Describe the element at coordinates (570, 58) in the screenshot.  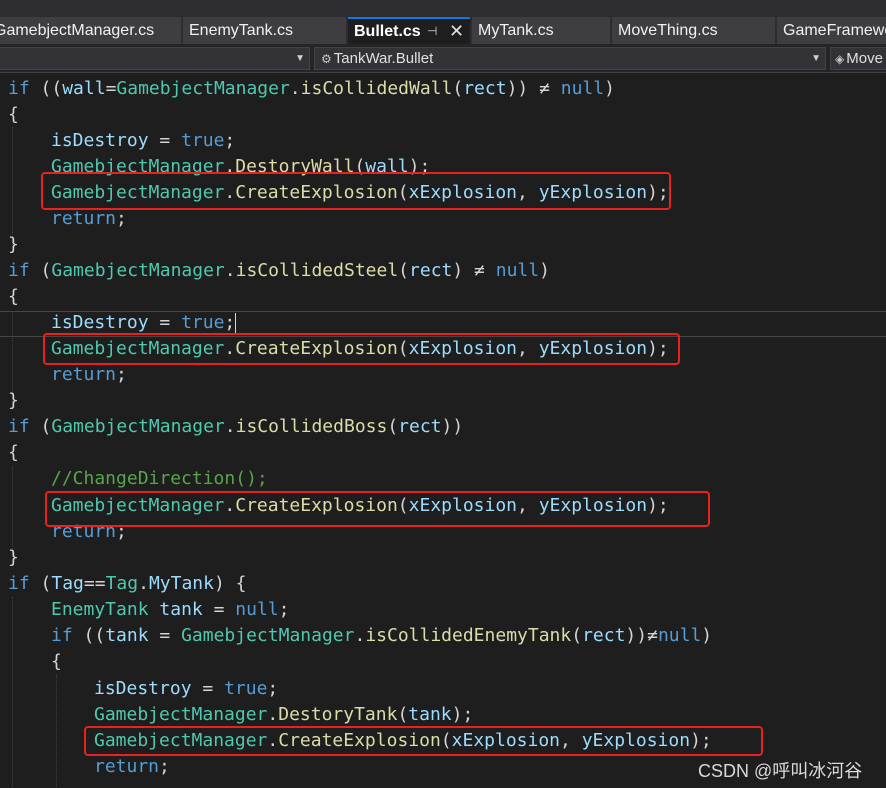
I see `class-dropdown: ⚙ TankWar.Bullet ▼` at that location.